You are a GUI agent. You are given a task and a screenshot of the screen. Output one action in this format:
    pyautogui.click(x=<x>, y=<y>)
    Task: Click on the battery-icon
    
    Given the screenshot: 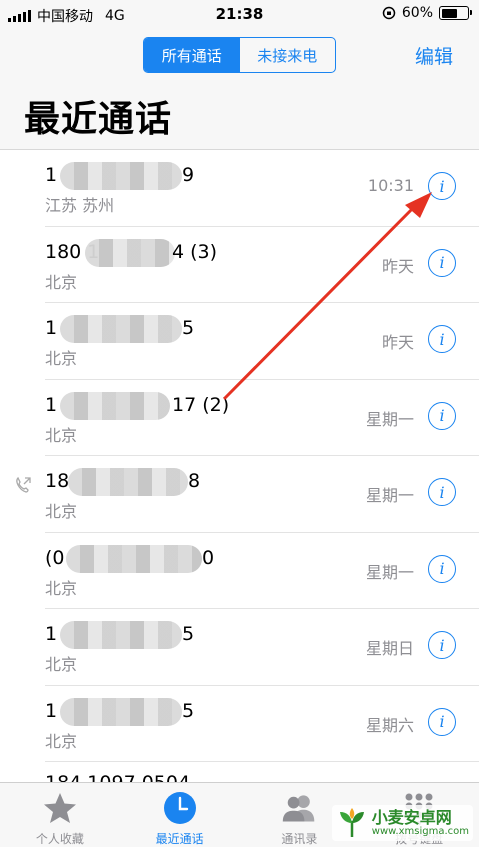 What is the action you would take?
    pyautogui.click(x=455, y=13)
    